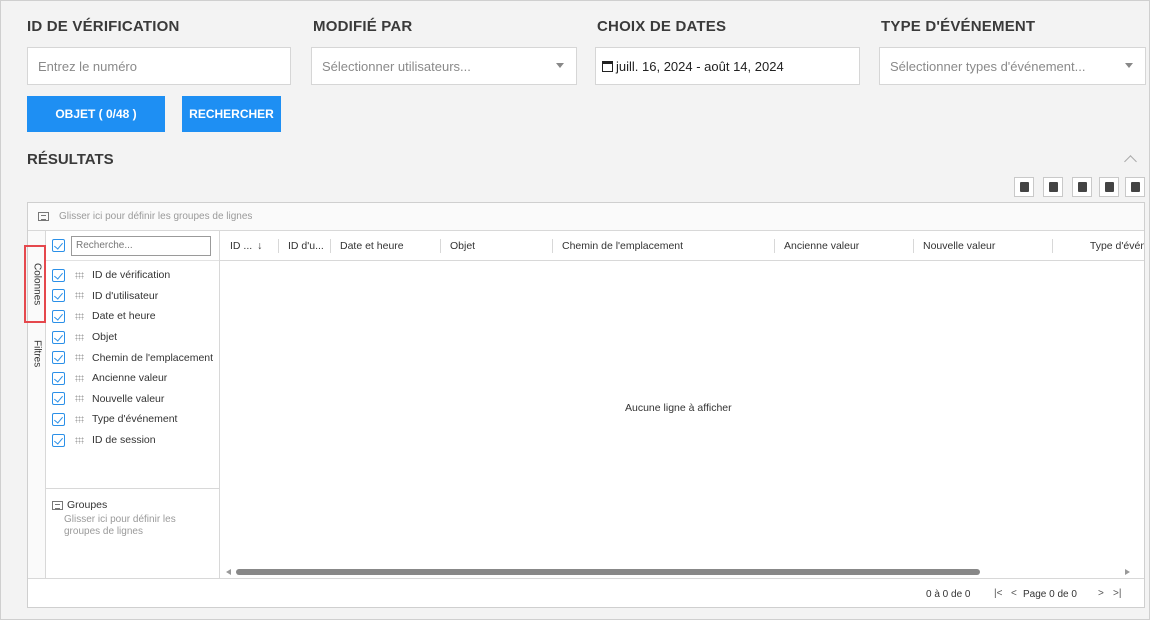 The width and height of the screenshot is (1150, 620). Describe the element at coordinates (700, 66) in the screenshot. I see `date-range-value: juill. 16, 2024 - août 14, 2024` at that location.